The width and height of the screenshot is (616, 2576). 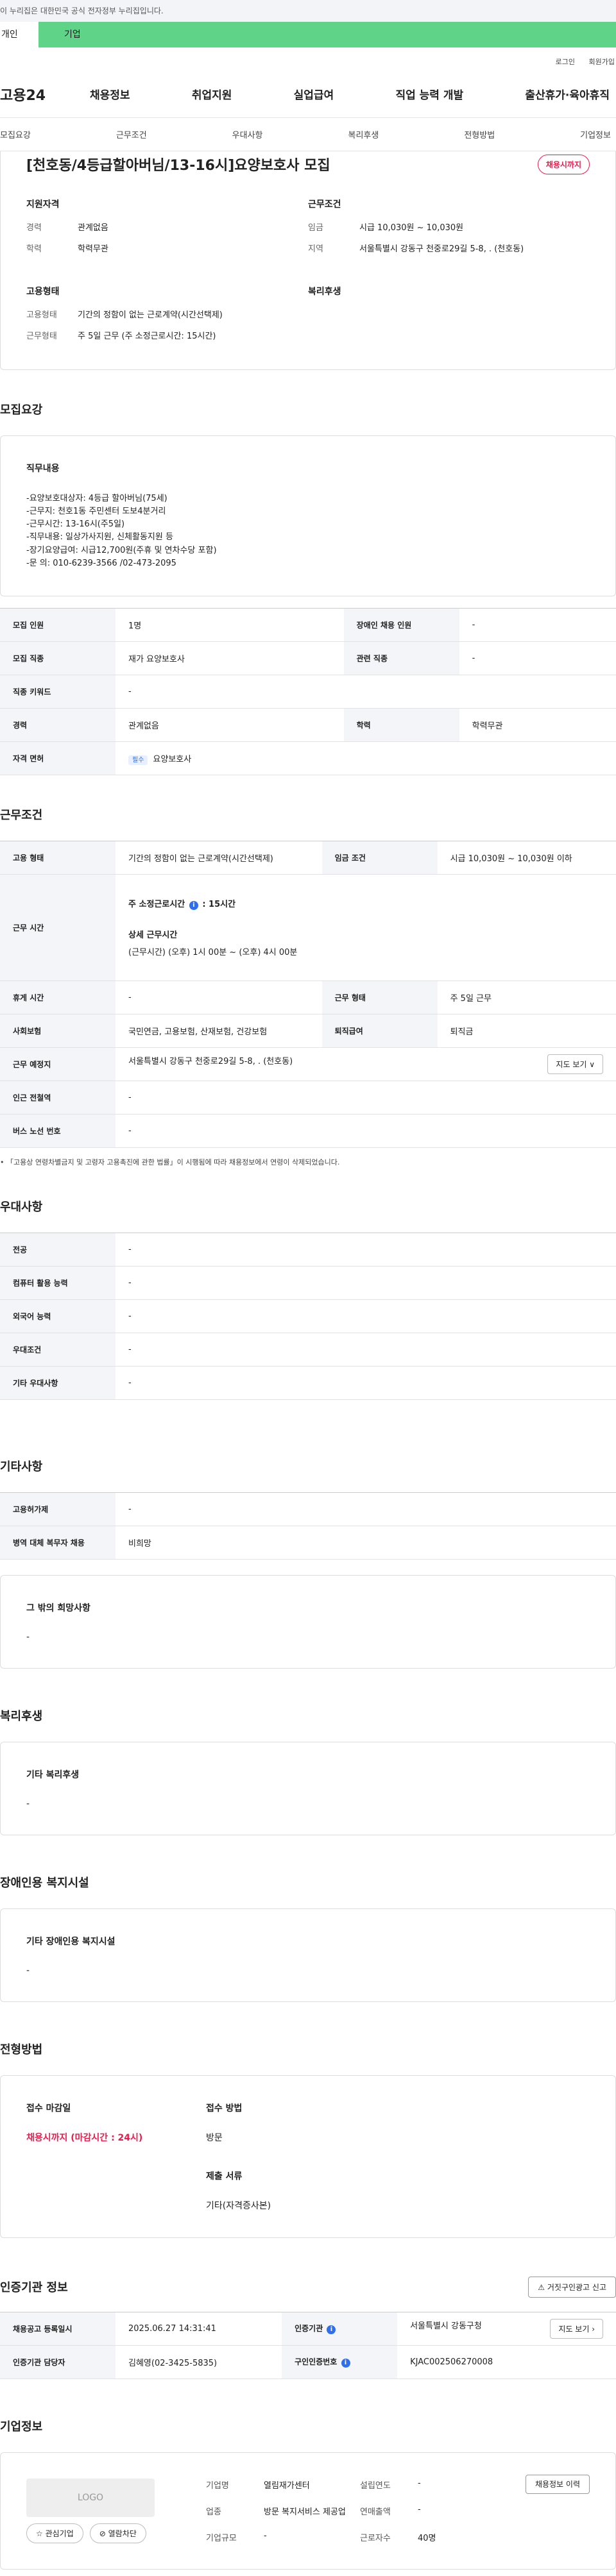 What do you see at coordinates (317, 2362) in the screenshot?
I see `num-key: 구인인증번호` at bounding box center [317, 2362].